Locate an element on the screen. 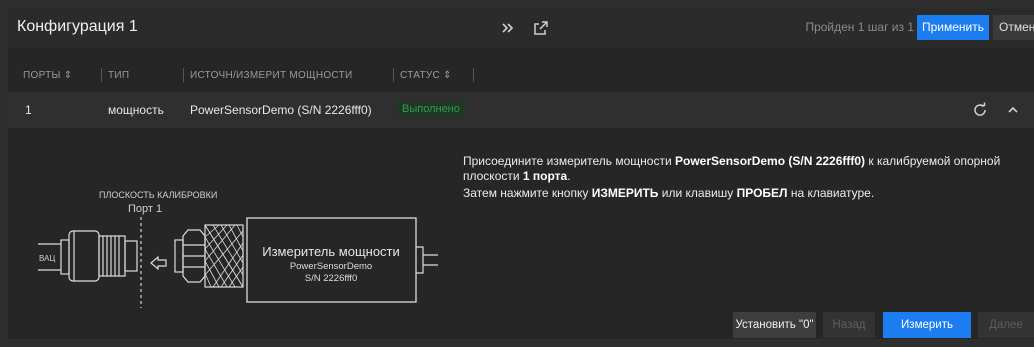 This screenshot has width=1034, height=347. apply-button: Применить is located at coordinates (953, 27).